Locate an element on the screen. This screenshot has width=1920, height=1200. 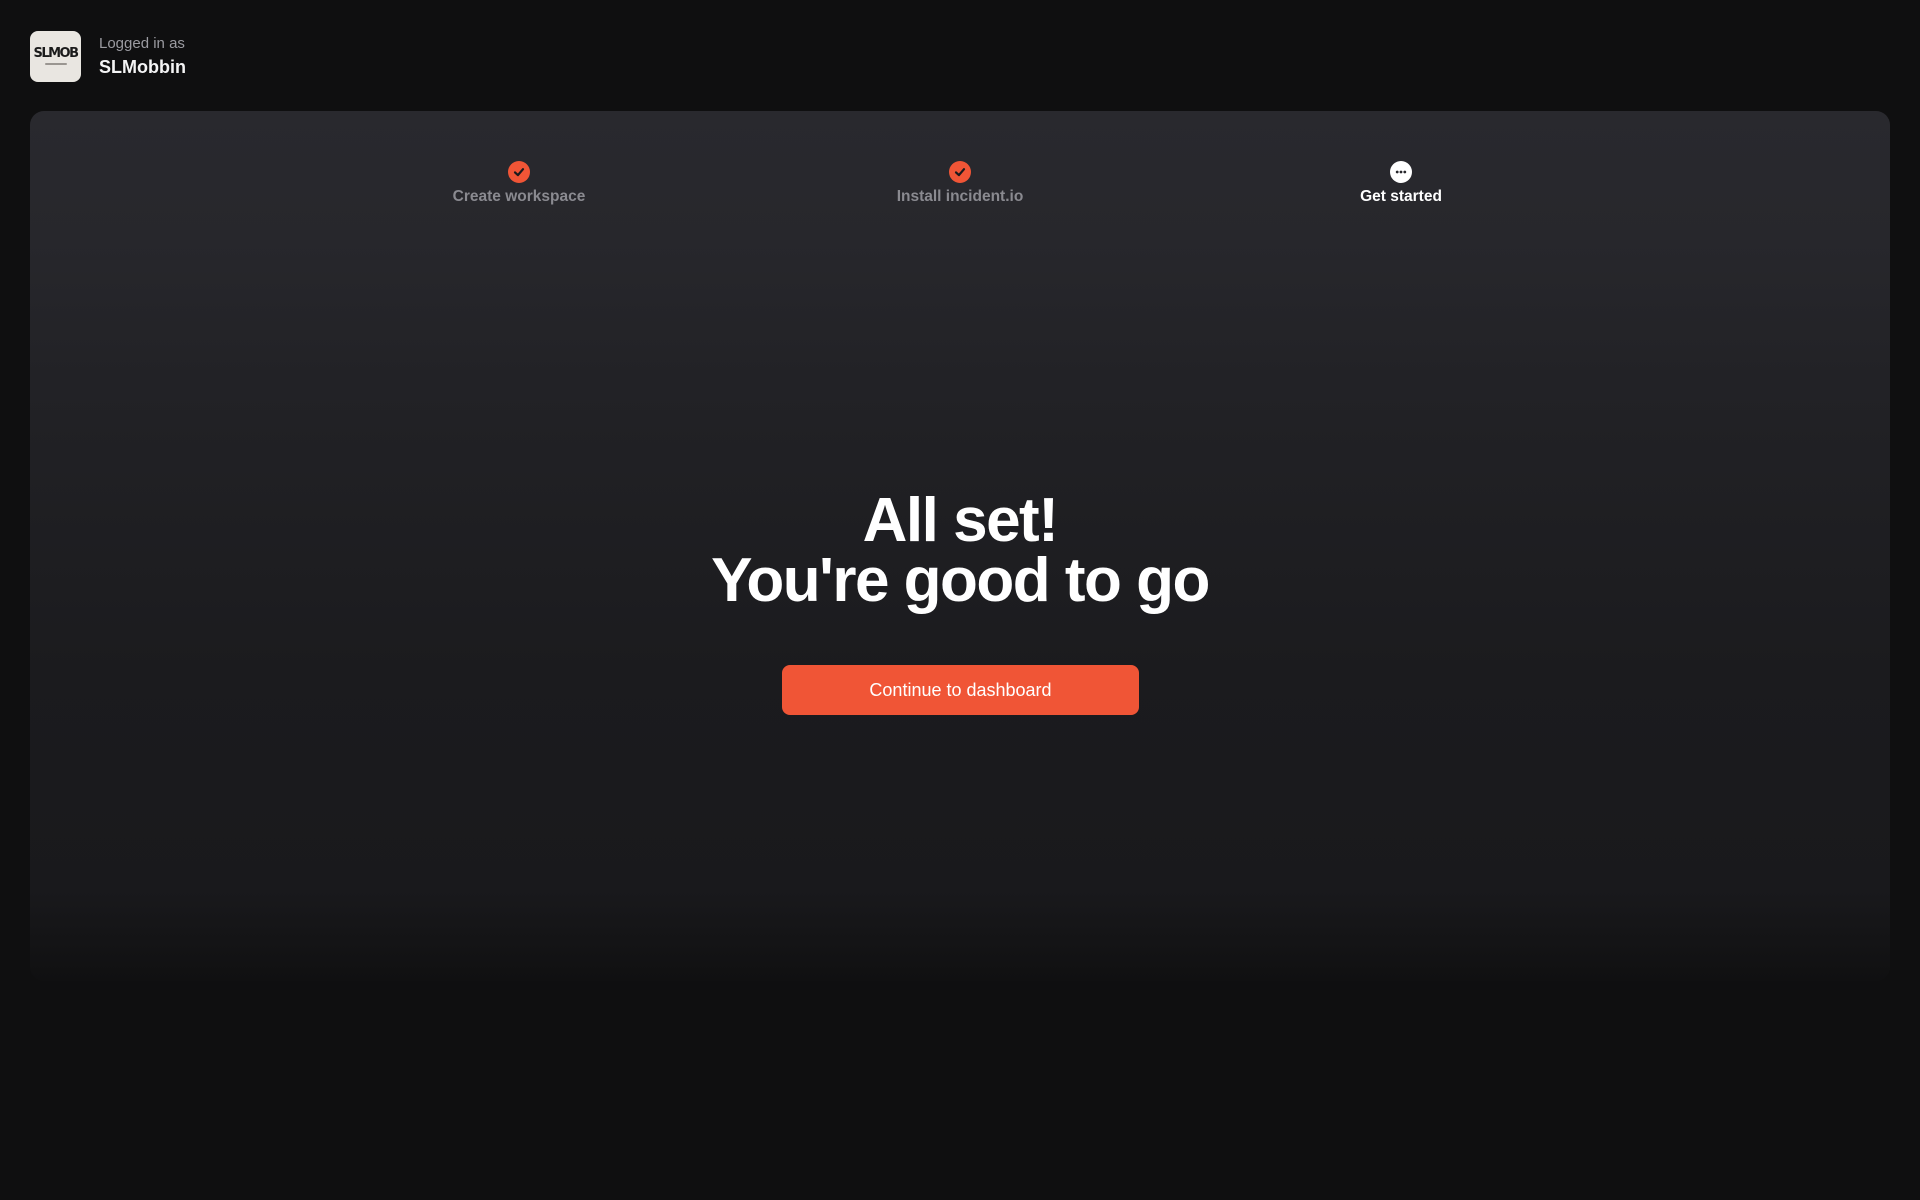
step-label: Get started is located at coordinates (1401, 196).